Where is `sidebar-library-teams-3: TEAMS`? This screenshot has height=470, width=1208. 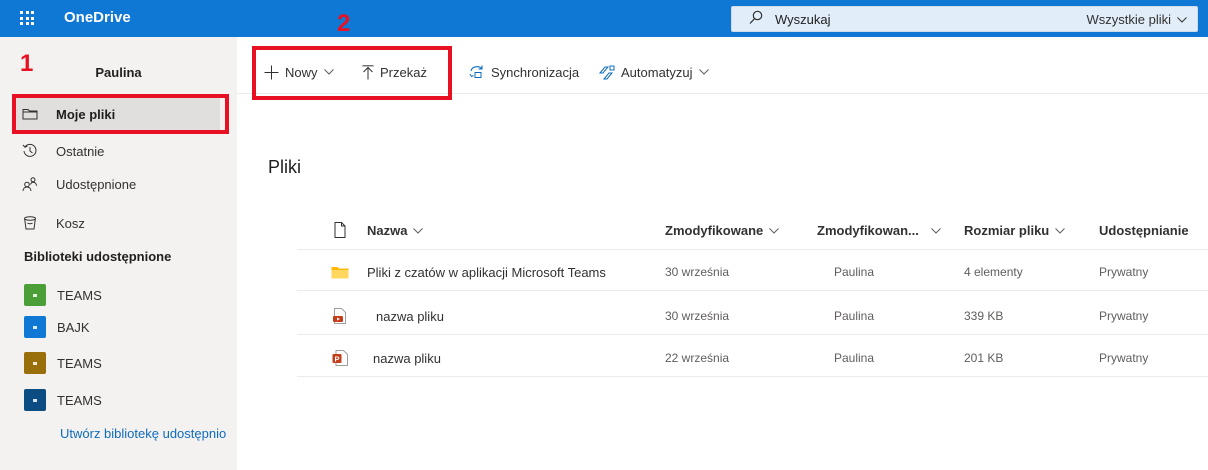 sidebar-library-teams-3: TEAMS is located at coordinates (63, 400).